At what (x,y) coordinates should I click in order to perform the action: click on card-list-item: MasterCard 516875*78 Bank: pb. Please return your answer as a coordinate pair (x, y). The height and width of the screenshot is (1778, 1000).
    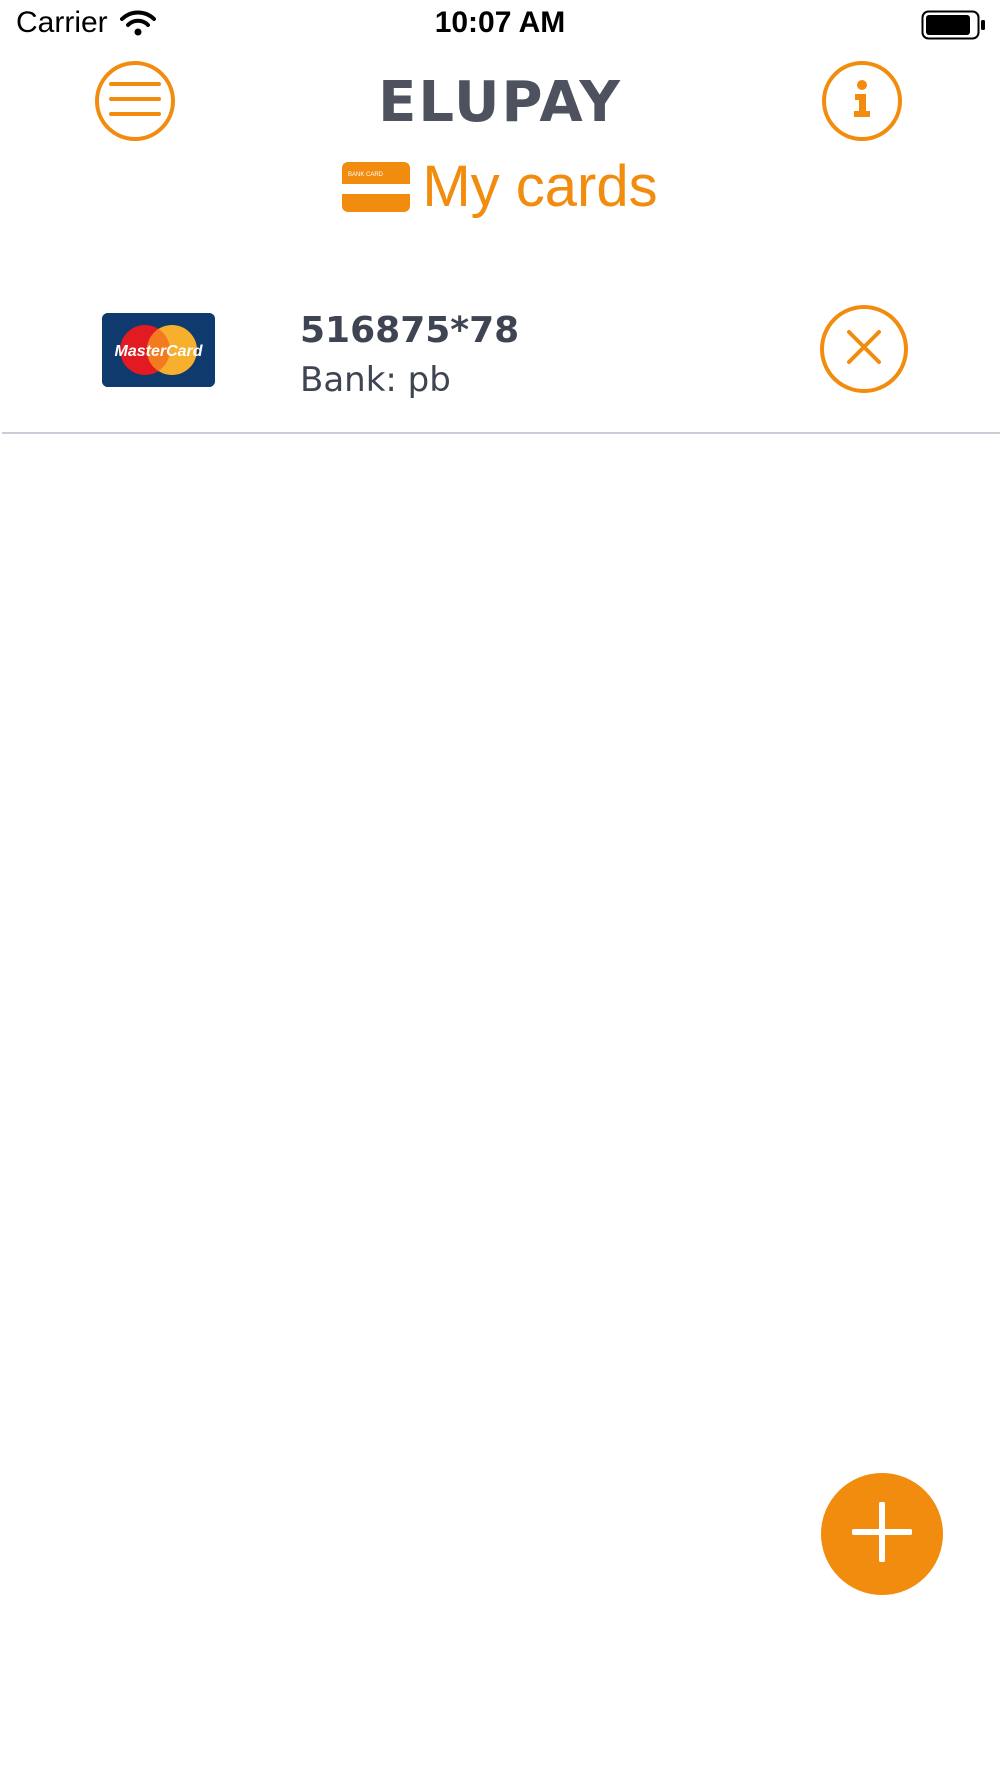
    Looking at the image, I should click on (500, 352).